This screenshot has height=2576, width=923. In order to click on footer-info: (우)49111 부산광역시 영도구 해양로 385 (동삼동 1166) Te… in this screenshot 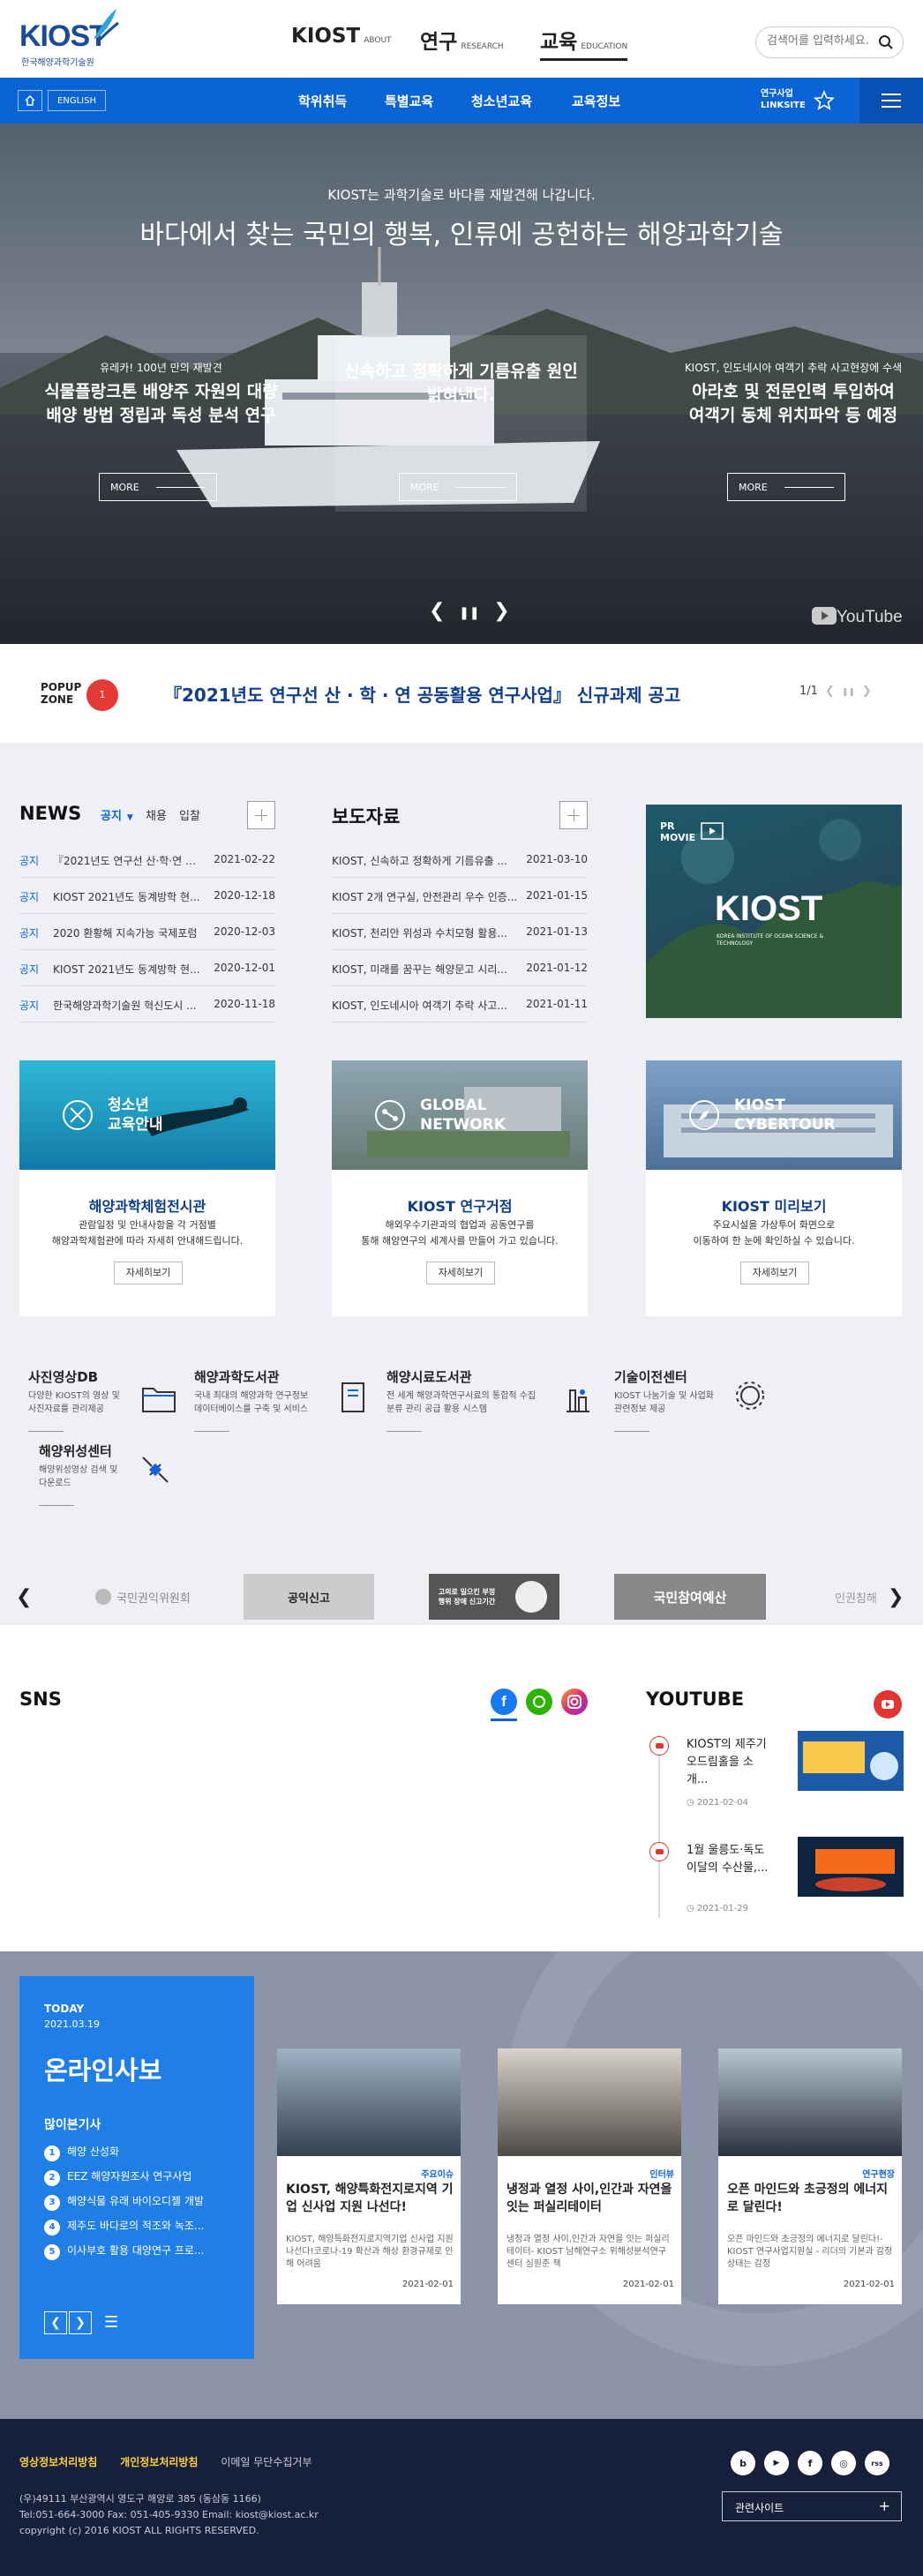, I will do `click(169, 2515)`.